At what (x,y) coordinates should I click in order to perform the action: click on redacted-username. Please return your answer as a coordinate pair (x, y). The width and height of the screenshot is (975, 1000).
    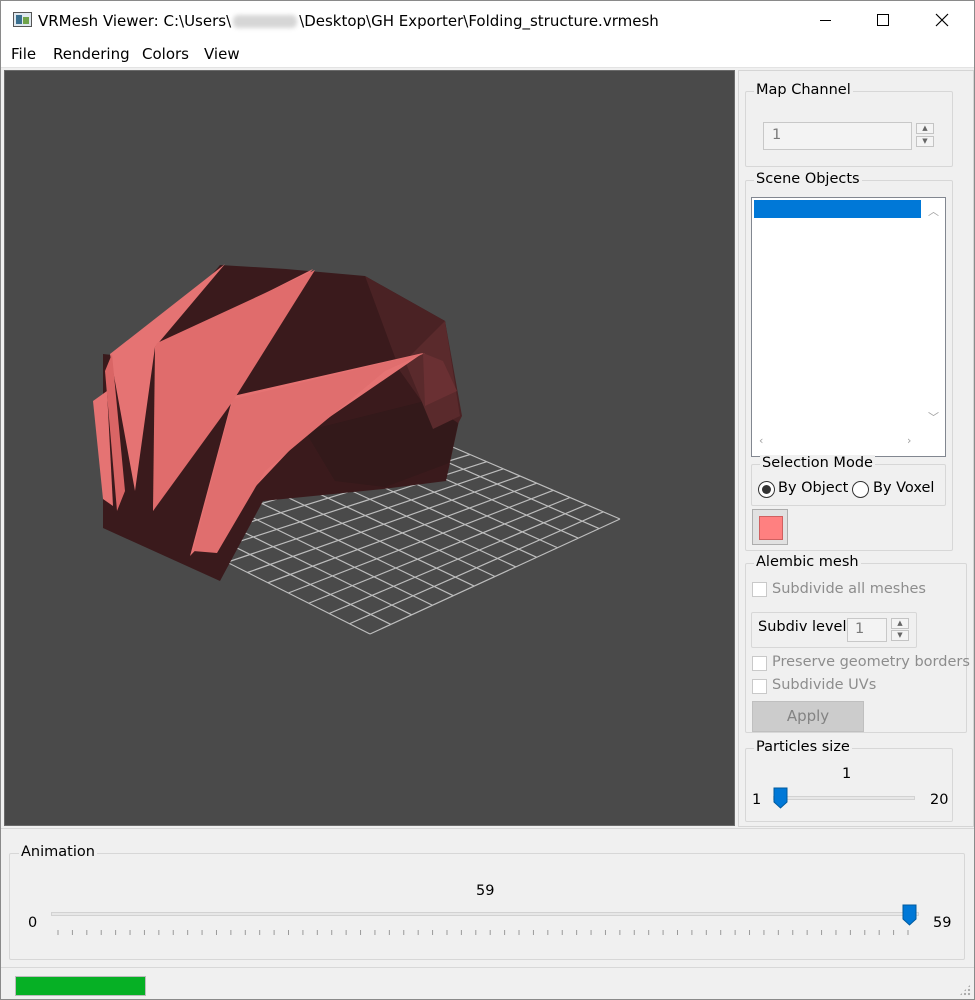
    Looking at the image, I should click on (265, 21).